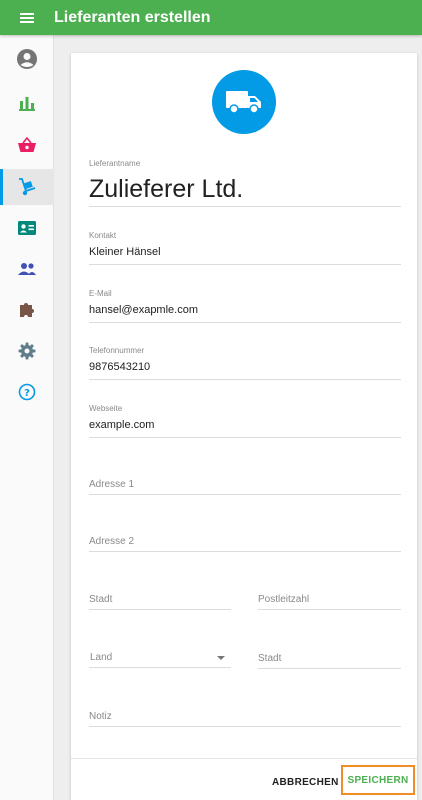  I want to click on account-circle-icon, so click(27, 59).